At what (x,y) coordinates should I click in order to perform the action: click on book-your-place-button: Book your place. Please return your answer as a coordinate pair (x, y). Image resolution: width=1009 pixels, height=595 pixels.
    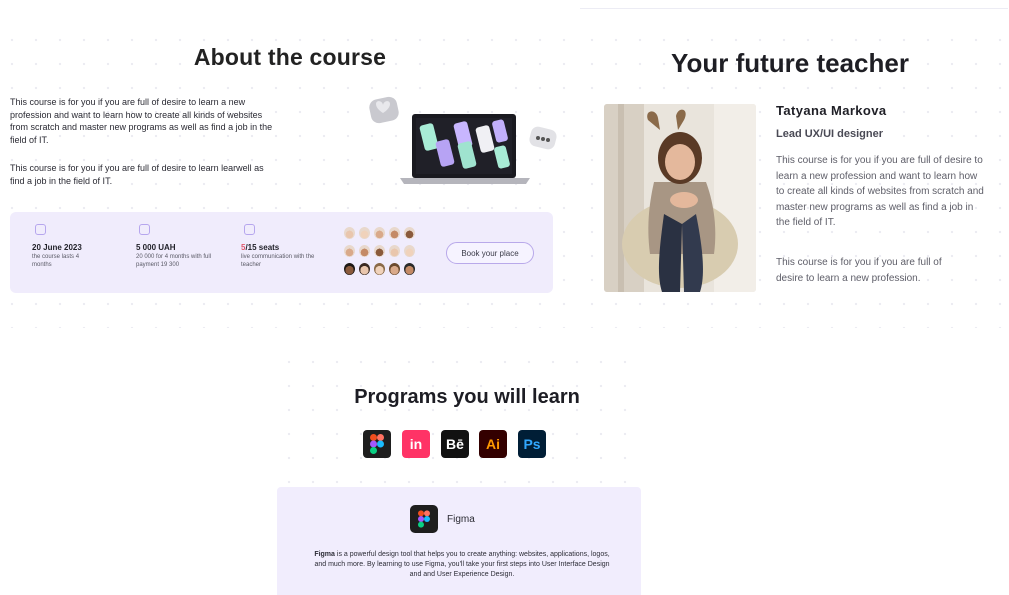
    Looking at the image, I should click on (490, 253).